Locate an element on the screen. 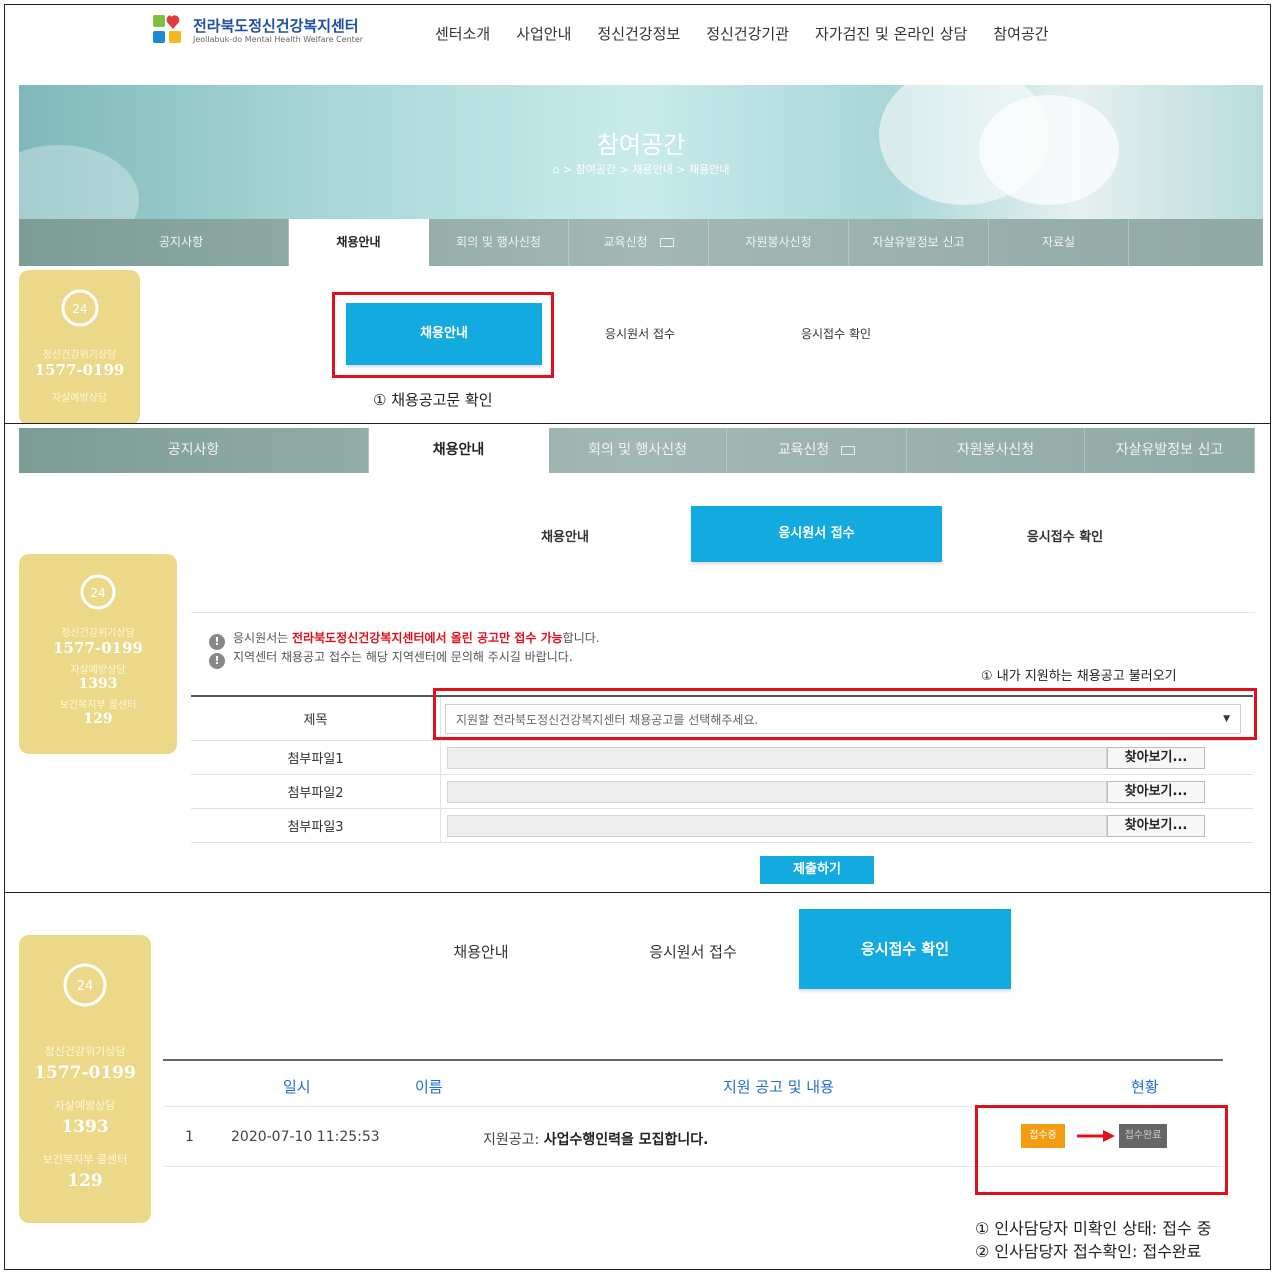 This screenshot has height=1273, width=1275. file3-label: 첨부파일3 is located at coordinates (316, 825).